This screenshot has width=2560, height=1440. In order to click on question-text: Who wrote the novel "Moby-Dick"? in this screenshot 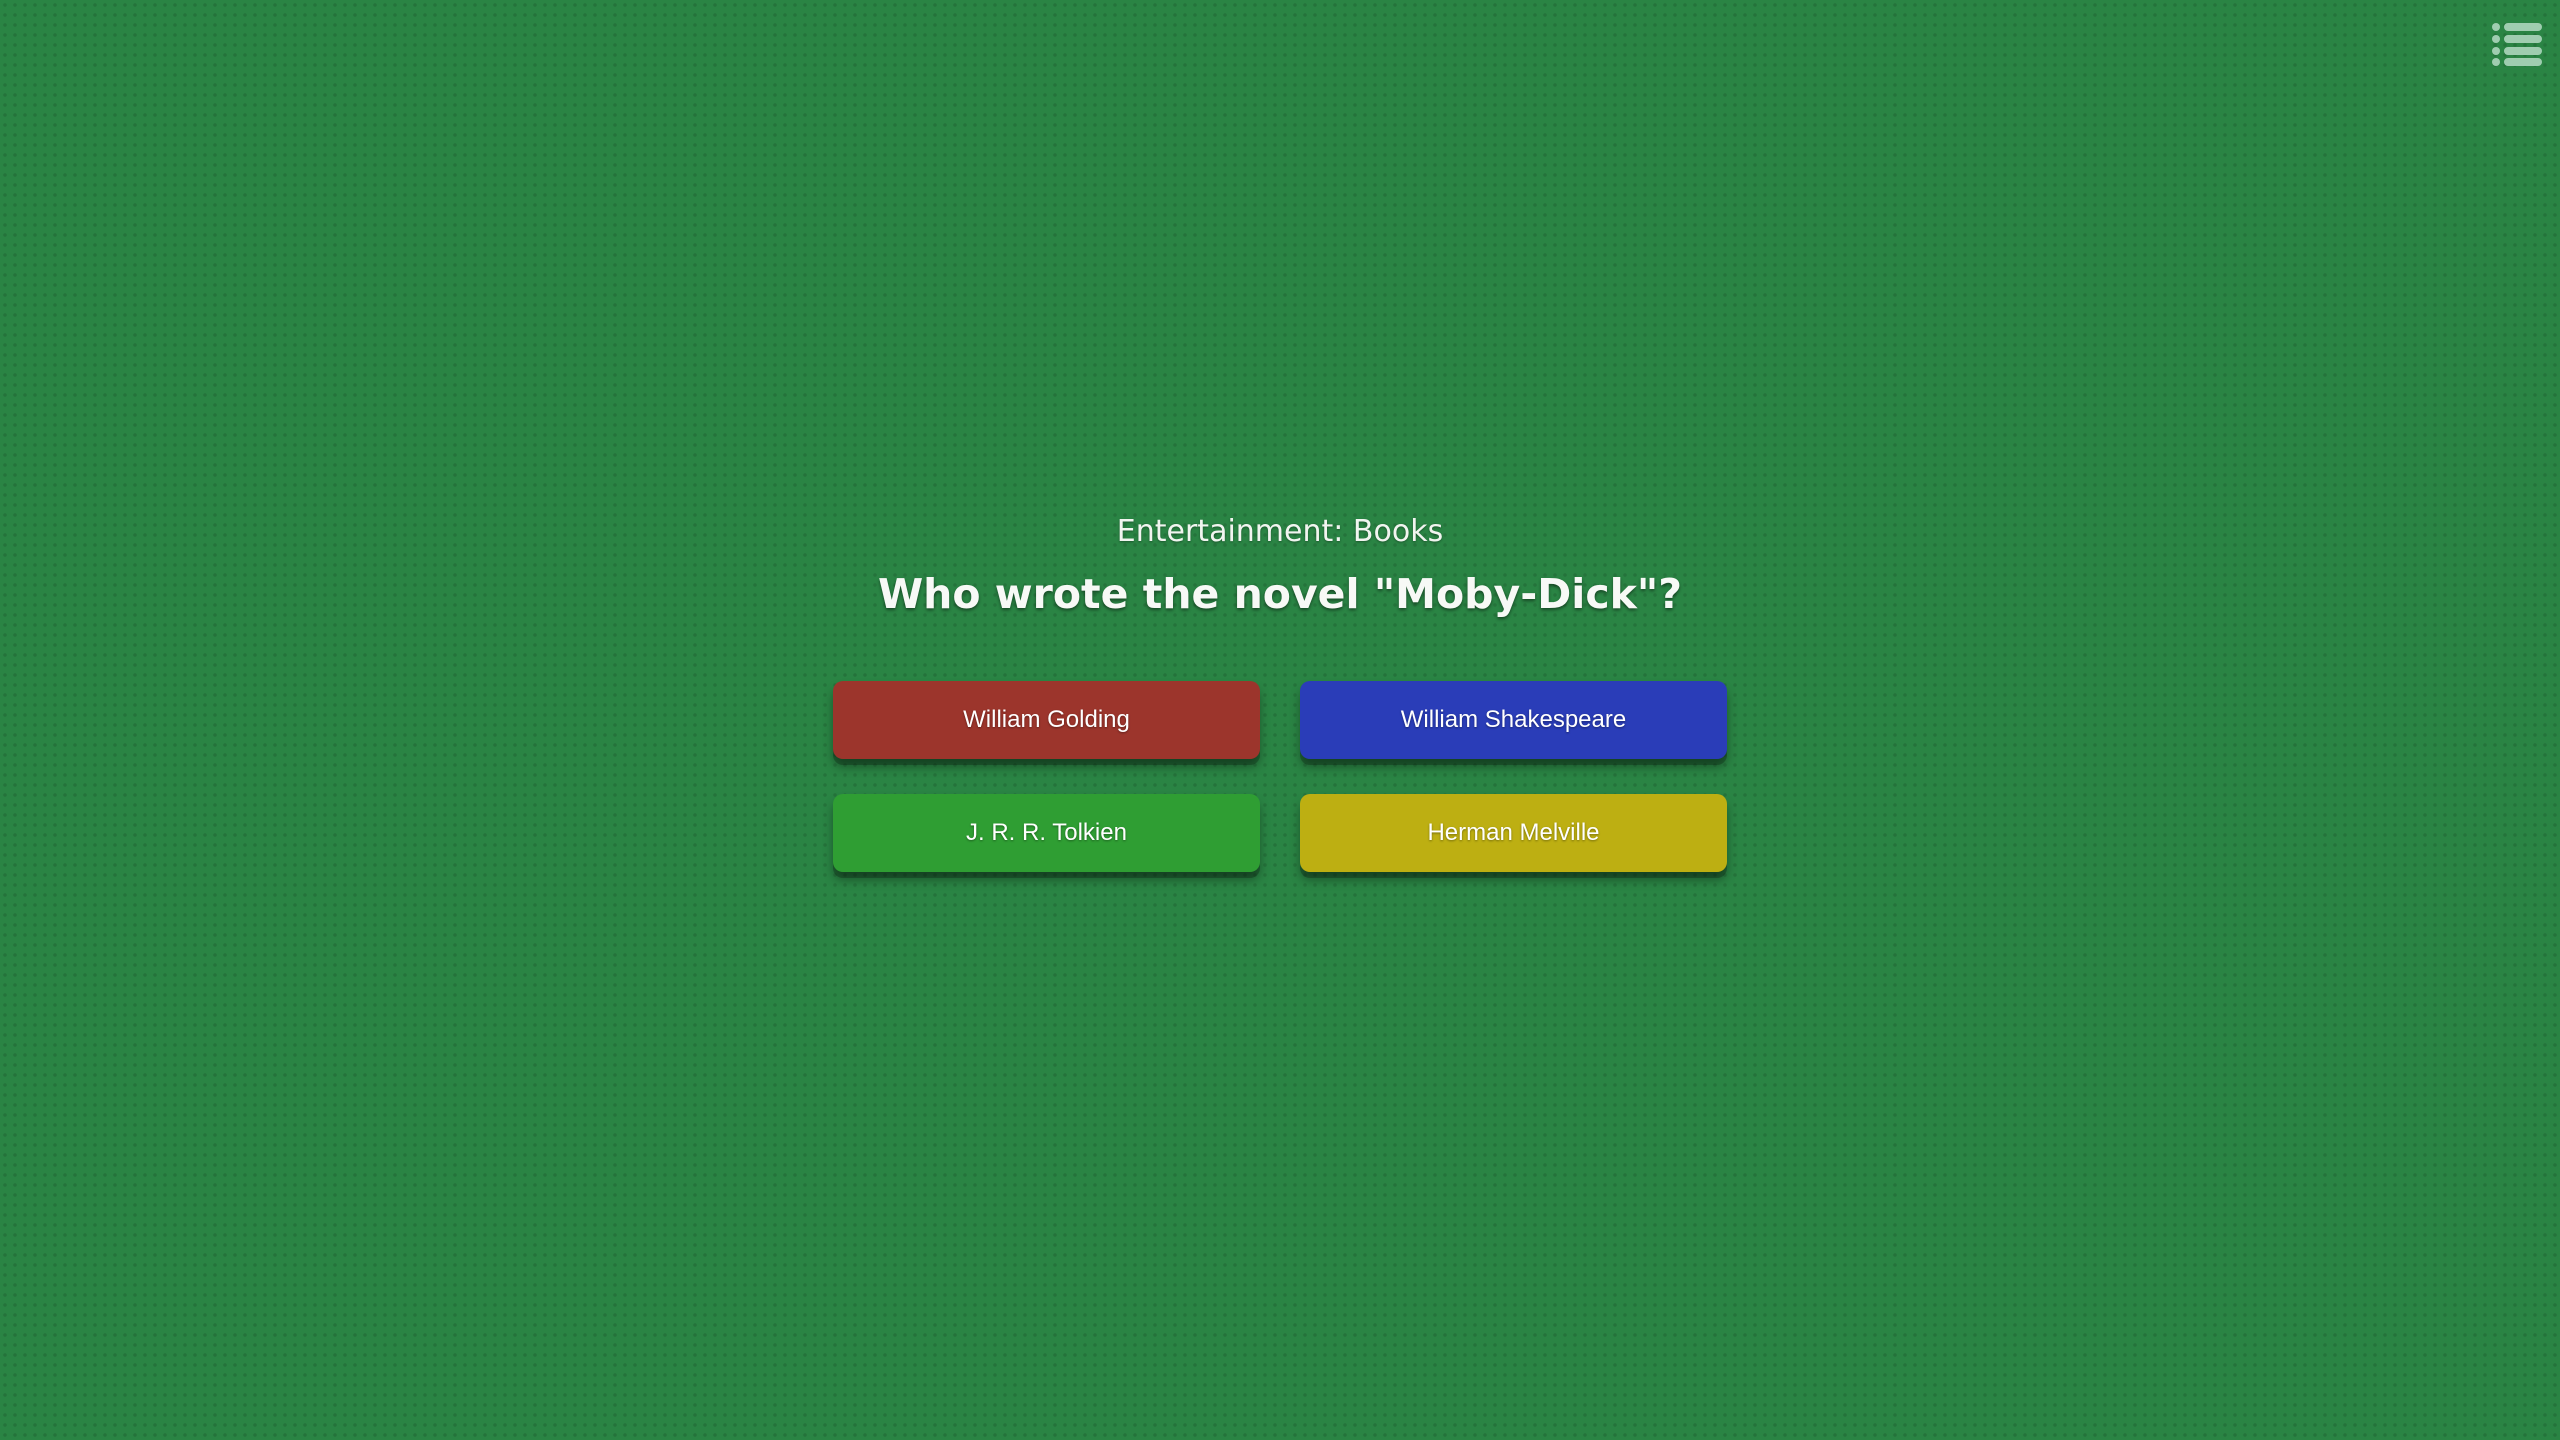, I will do `click(1280, 594)`.